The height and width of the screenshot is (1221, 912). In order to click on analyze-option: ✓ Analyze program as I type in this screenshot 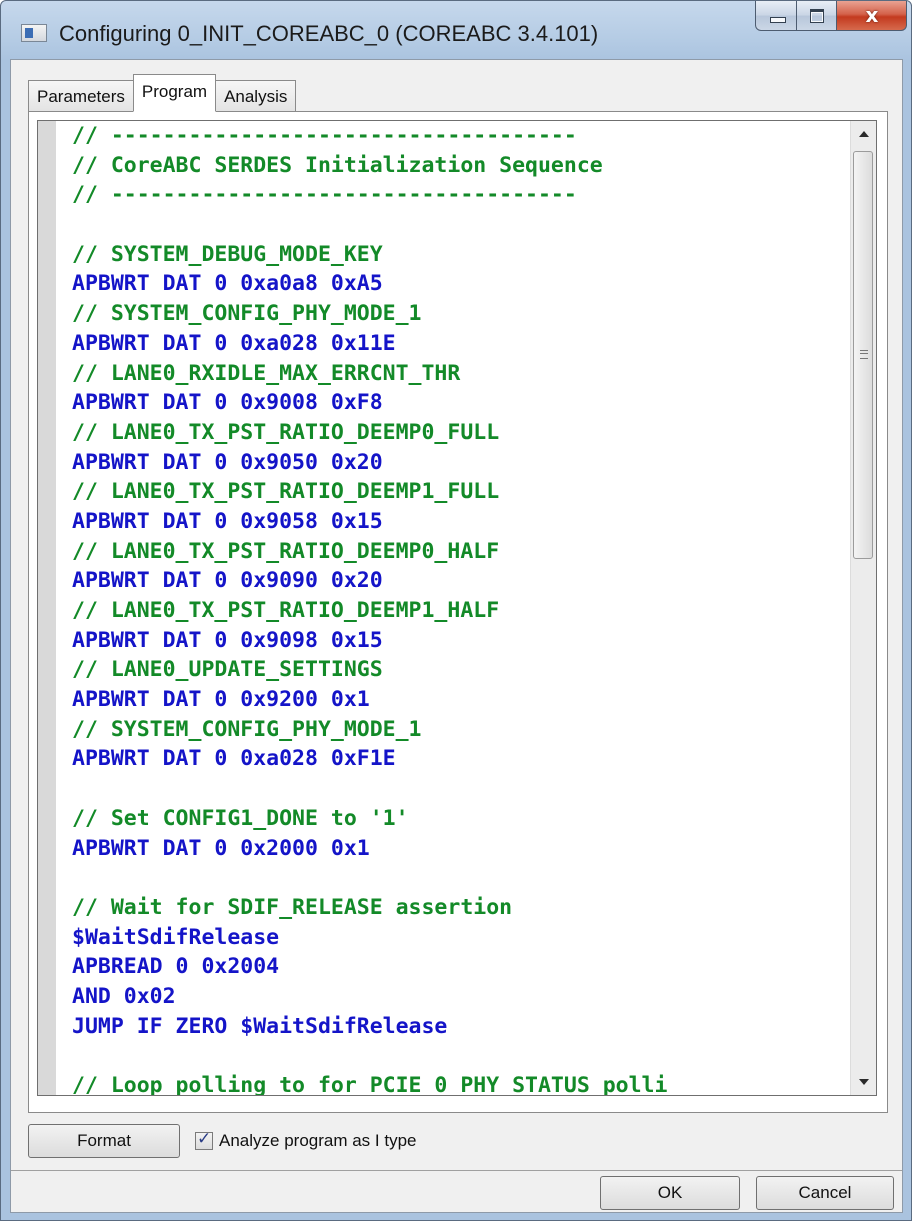, I will do `click(305, 1141)`.